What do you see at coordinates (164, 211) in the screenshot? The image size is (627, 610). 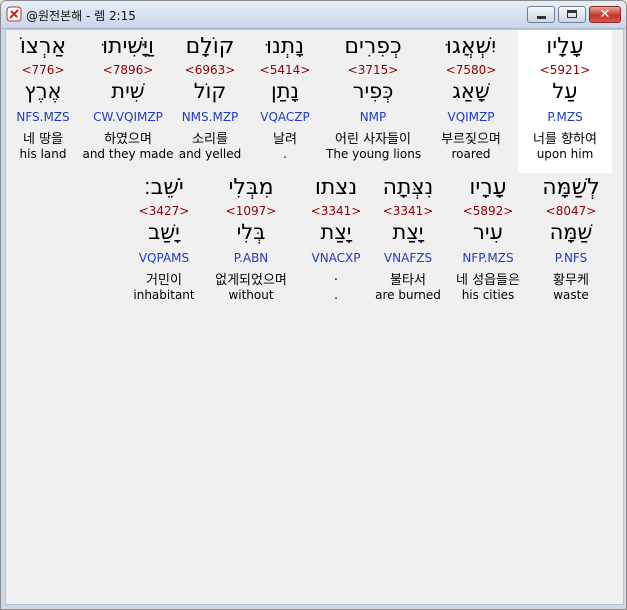 I see `strong-number: <3427>` at bounding box center [164, 211].